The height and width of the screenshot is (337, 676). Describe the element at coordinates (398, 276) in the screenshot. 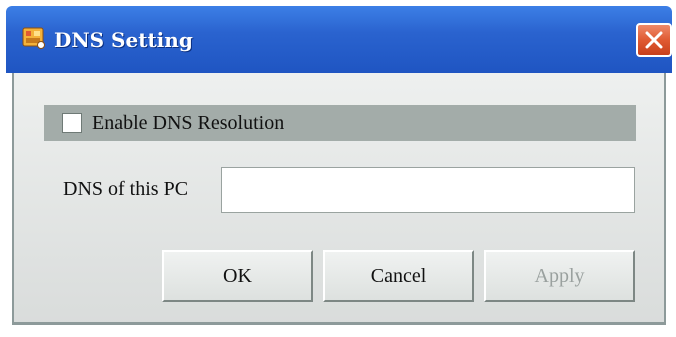

I see `cancel-button: Cancel` at that location.